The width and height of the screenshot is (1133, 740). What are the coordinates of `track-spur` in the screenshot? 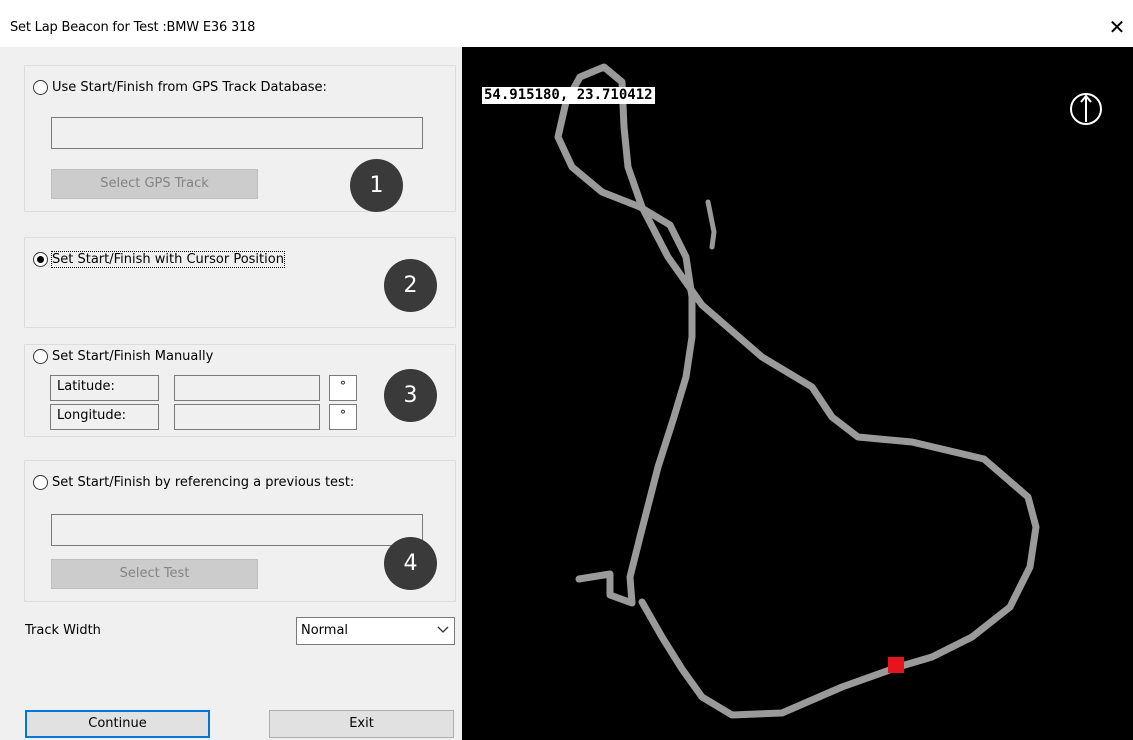 It's located at (711, 224).